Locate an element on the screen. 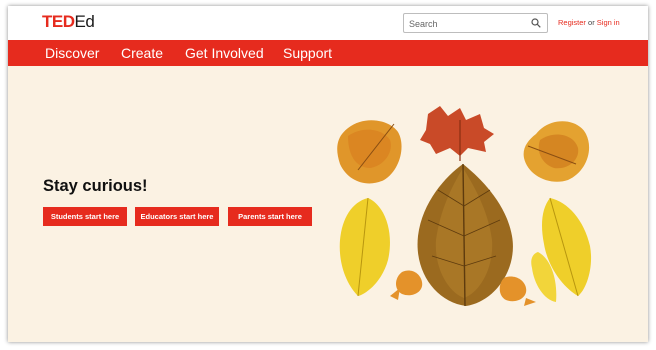  nav-item-discover: Discover is located at coordinates (72, 53).